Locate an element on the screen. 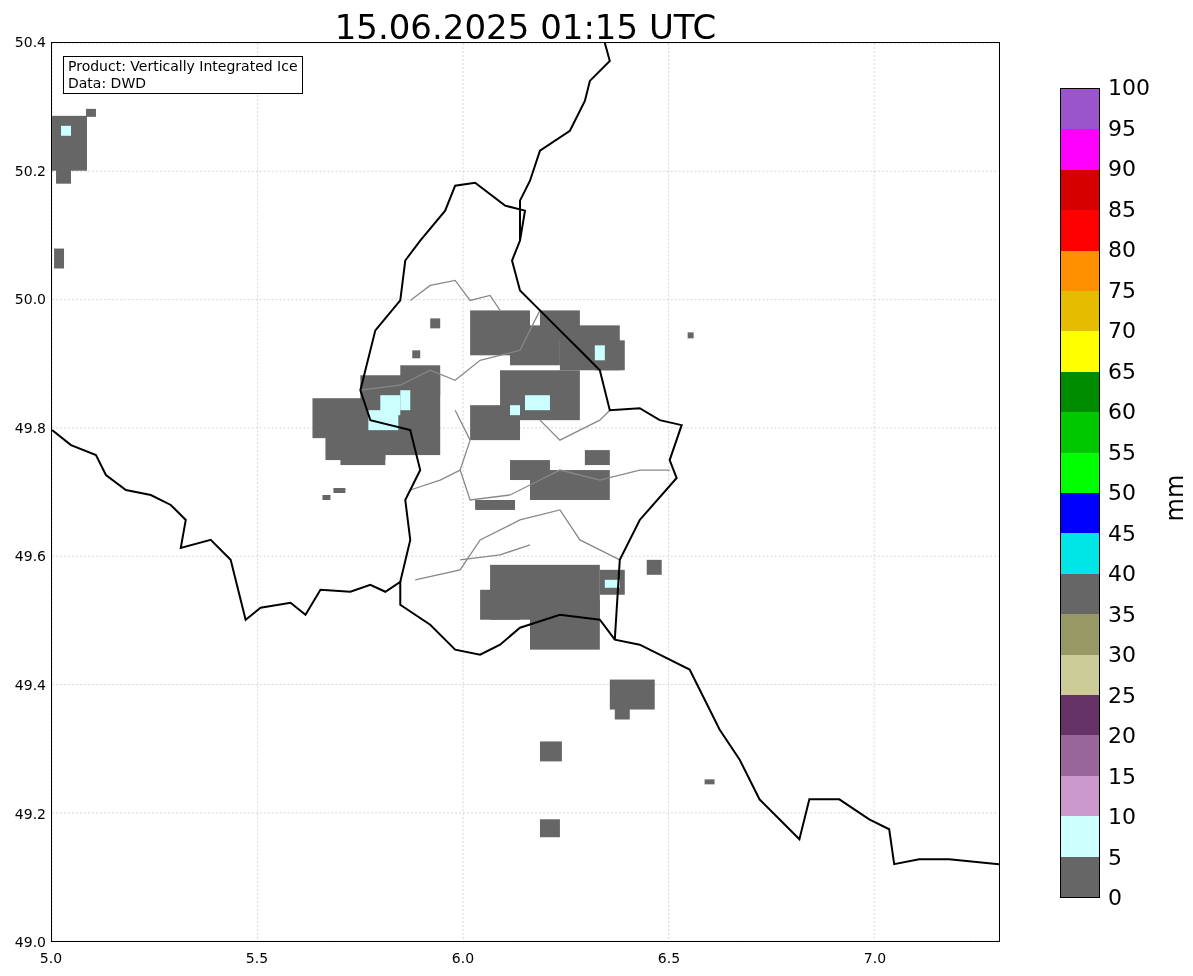 This screenshot has width=1193, height=976. colorbar-tick-label: 40 is located at coordinates (1122, 574).